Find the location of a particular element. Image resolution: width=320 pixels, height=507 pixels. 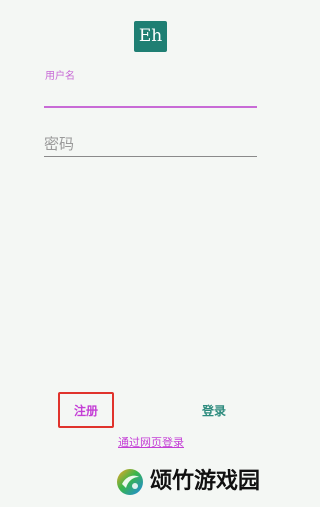

login-button: 登录 is located at coordinates (214, 410).